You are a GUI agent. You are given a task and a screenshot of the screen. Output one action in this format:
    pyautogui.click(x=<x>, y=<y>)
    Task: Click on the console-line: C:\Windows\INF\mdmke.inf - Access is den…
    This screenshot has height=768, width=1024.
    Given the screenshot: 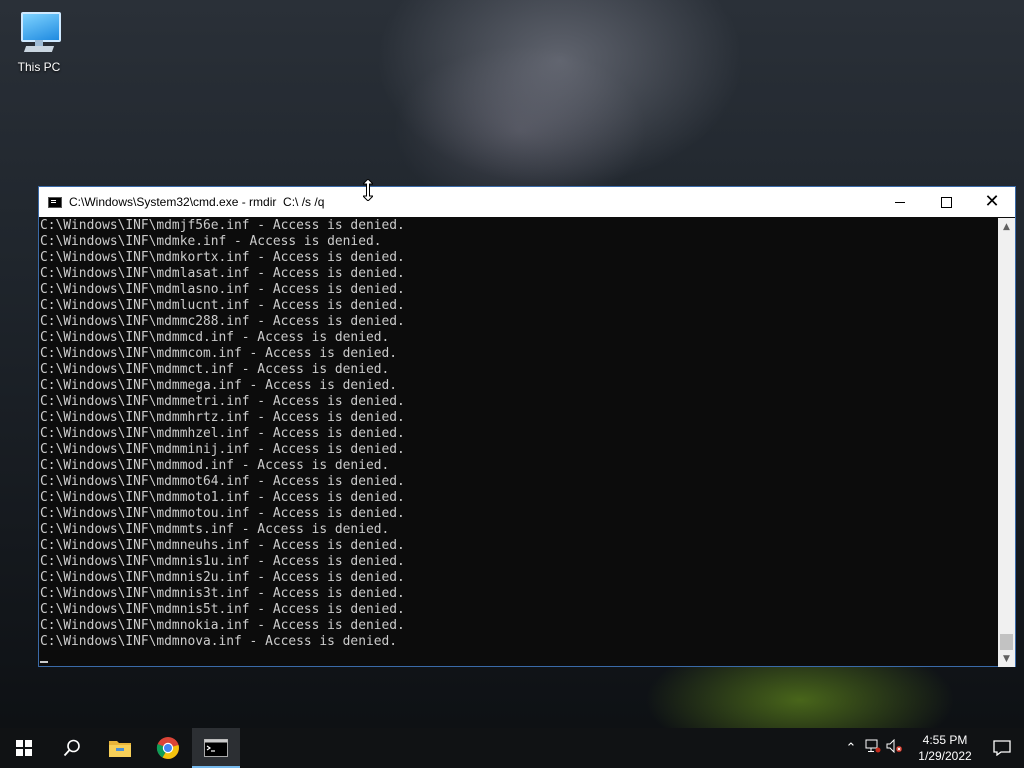 What is the action you would take?
    pyautogui.click(x=211, y=241)
    